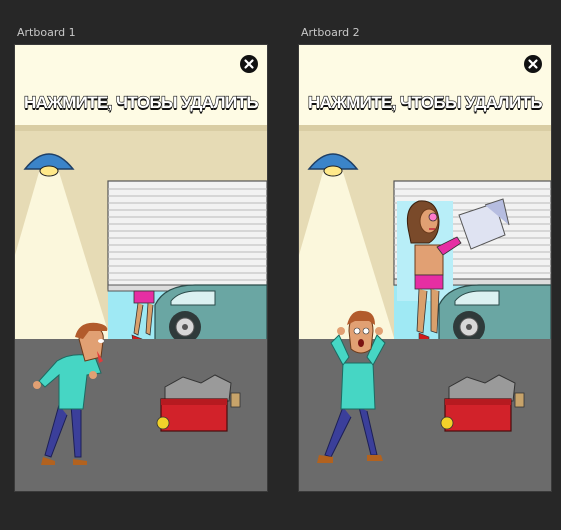 This screenshot has height=530, width=561. What do you see at coordinates (330, 32) in the screenshot?
I see `artboard-2-label: Artboard 2` at bounding box center [330, 32].